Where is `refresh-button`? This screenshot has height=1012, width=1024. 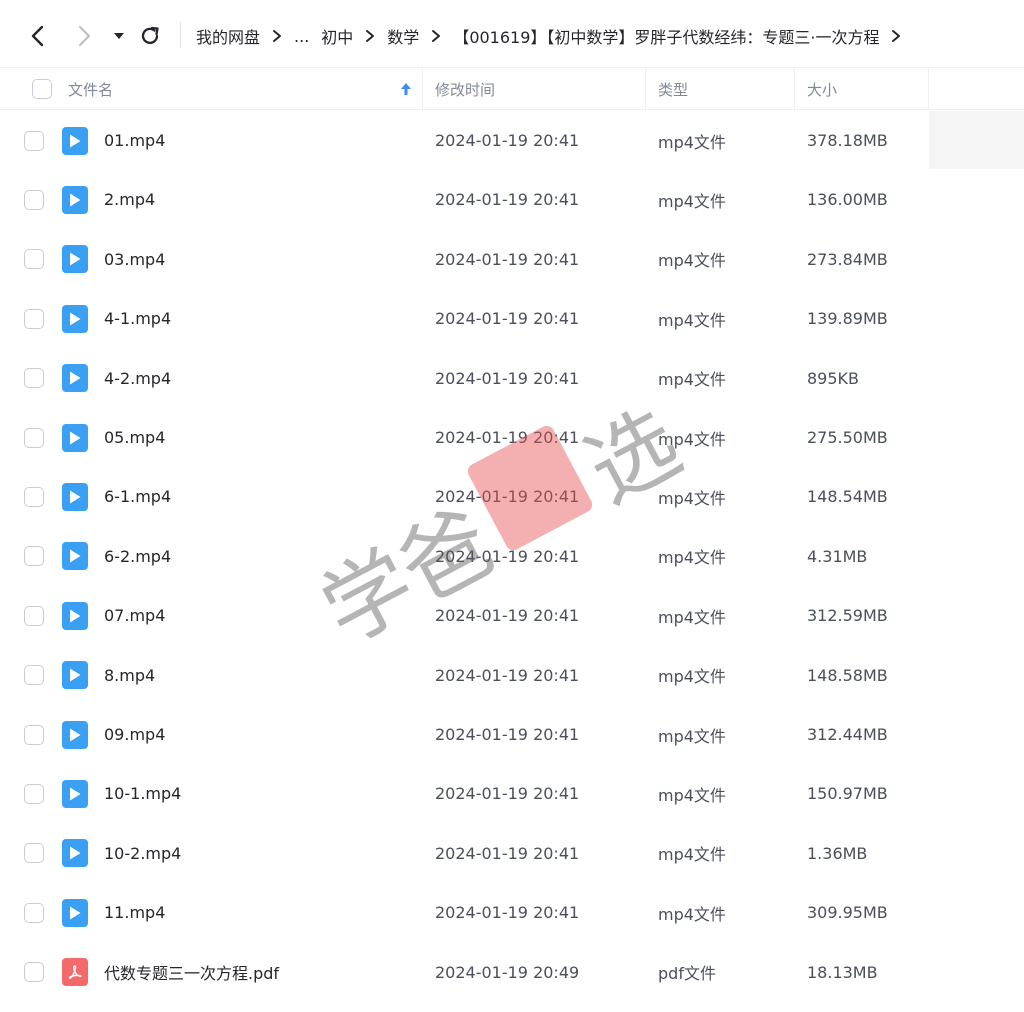 refresh-button is located at coordinates (150, 36).